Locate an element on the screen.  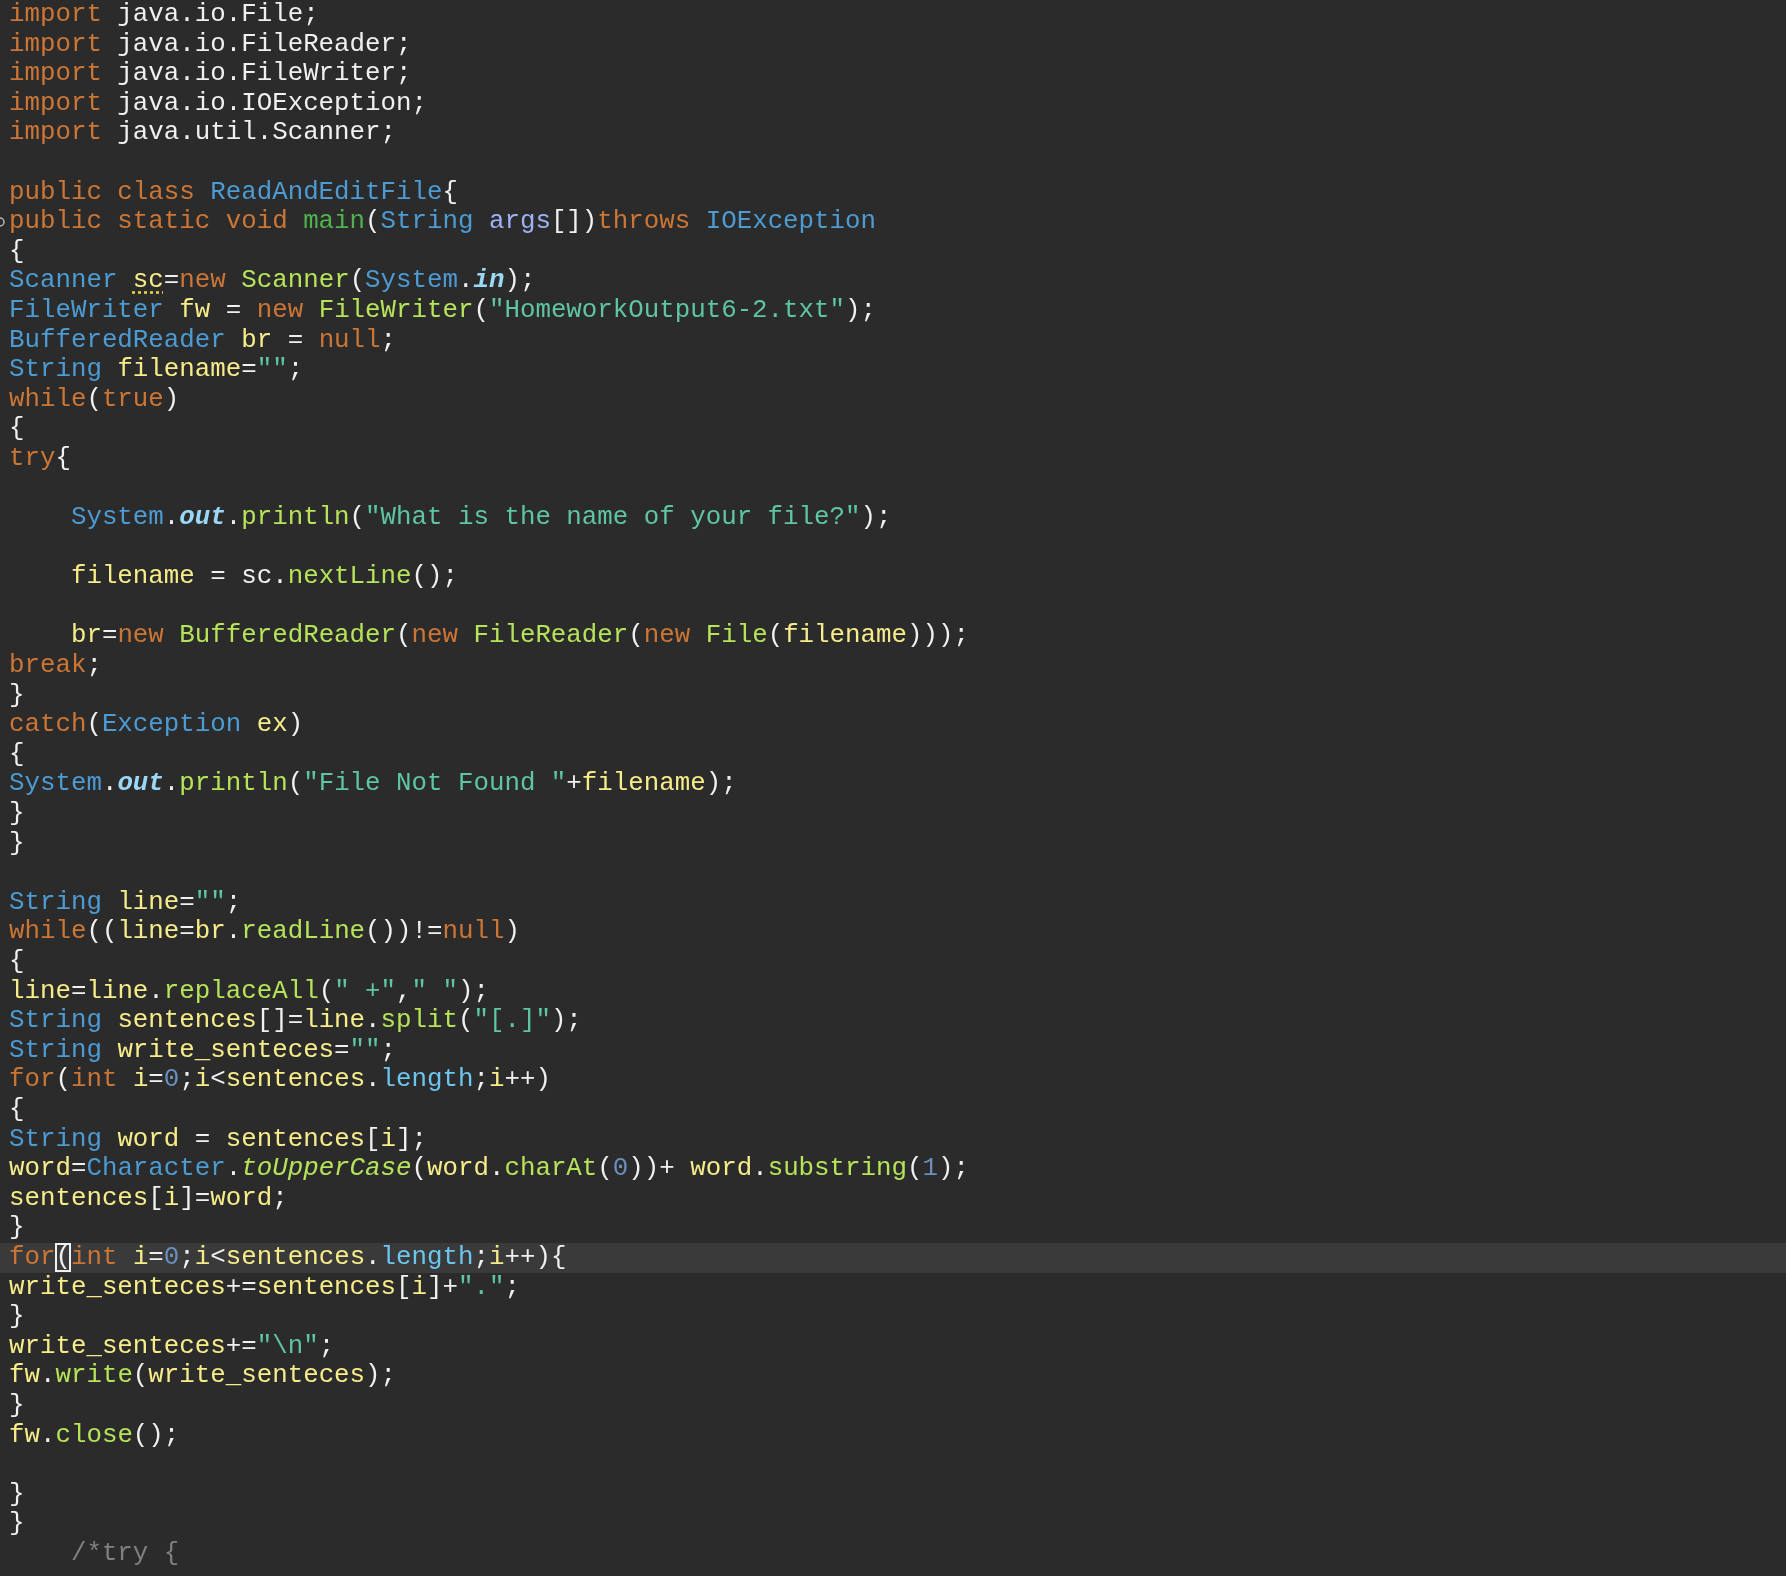
code-line: String filename=""; is located at coordinates (157, 370).